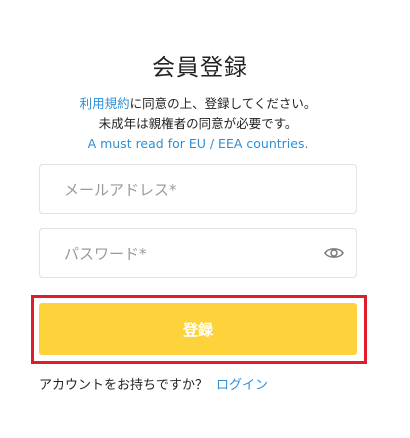 This screenshot has height=438, width=410. Describe the element at coordinates (198, 329) in the screenshot. I see `register-button: 登録` at that location.